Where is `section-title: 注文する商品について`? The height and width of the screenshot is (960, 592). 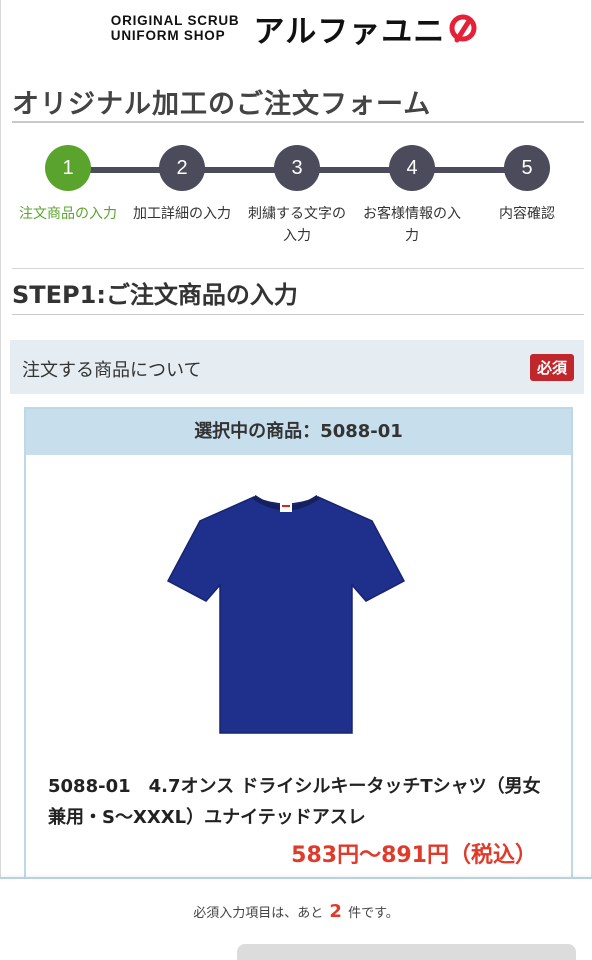 section-title: 注文する商品について is located at coordinates (112, 370).